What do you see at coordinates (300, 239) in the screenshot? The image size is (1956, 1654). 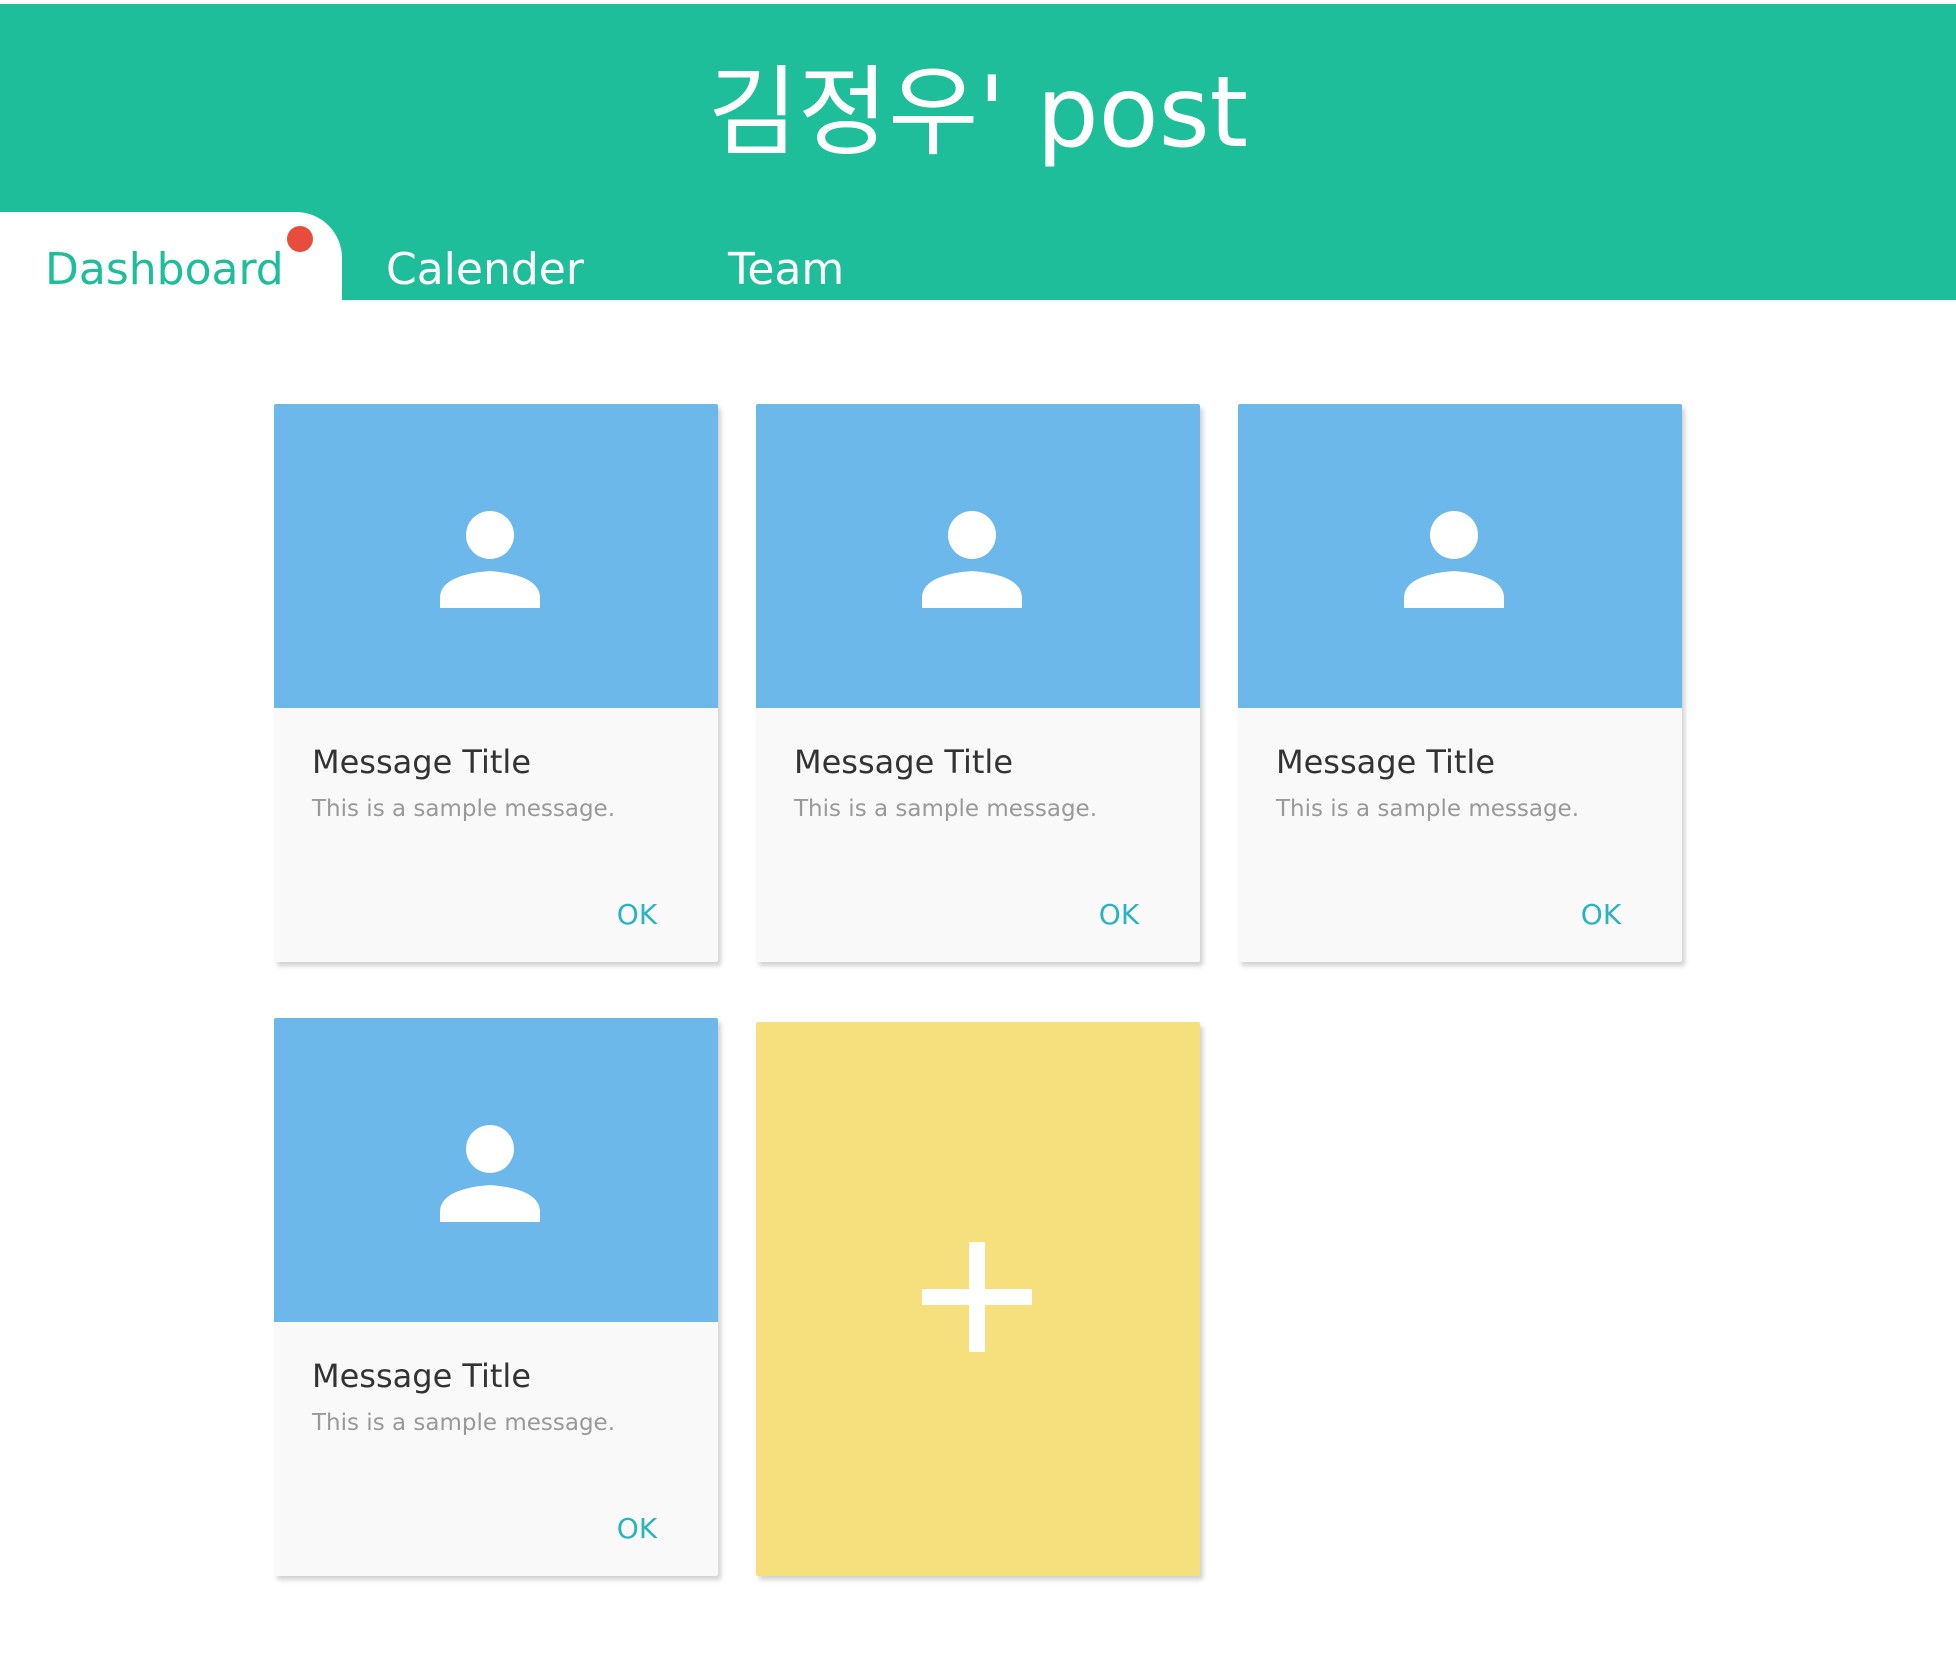 I see `notification-dot-icon` at bounding box center [300, 239].